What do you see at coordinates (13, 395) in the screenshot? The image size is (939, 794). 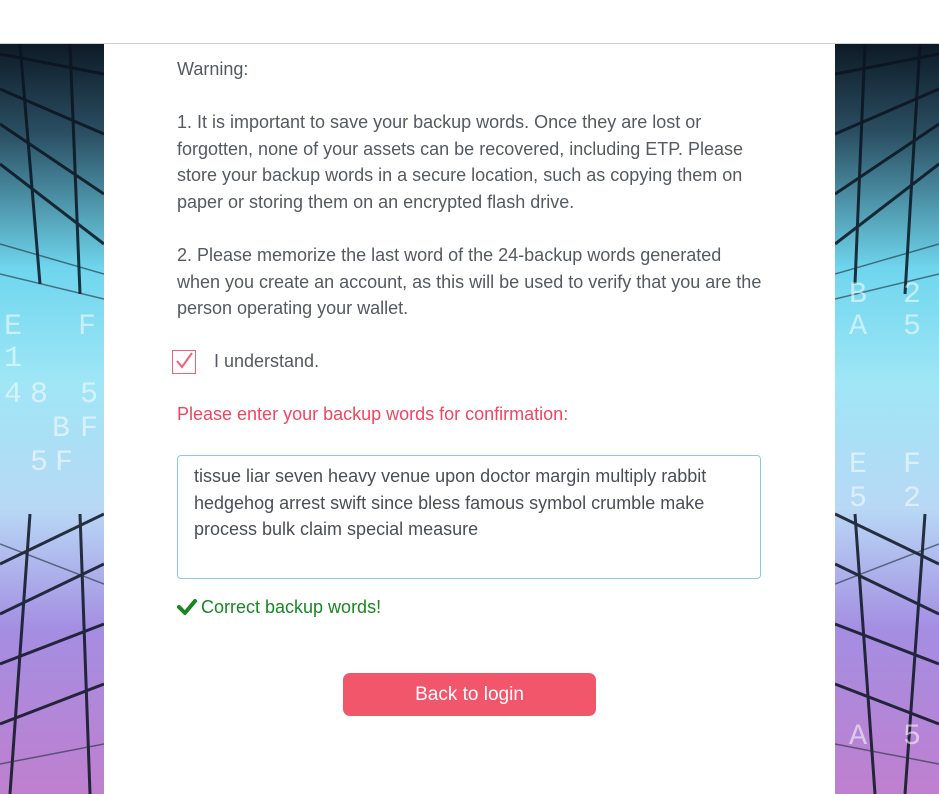 I see `svg-text: 4` at bounding box center [13, 395].